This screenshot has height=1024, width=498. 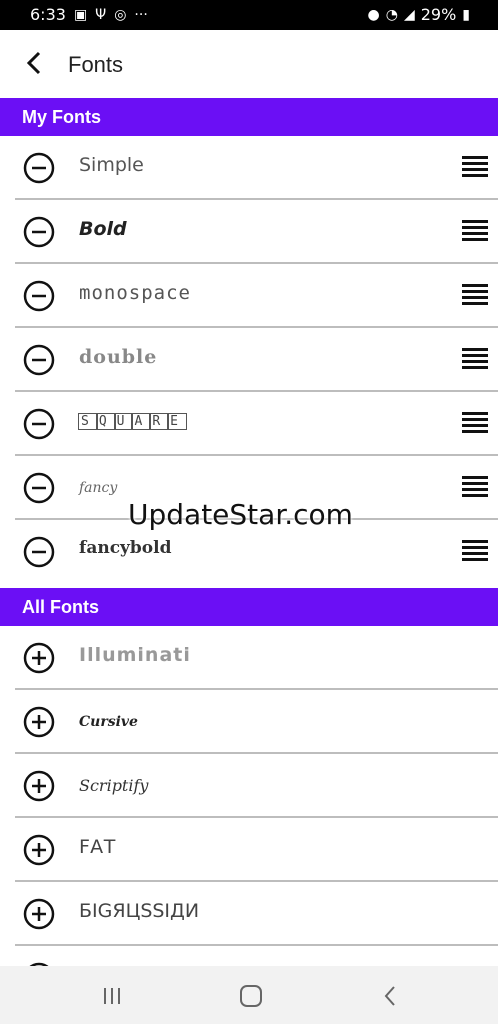 I want to click on divider, so click(x=256, y=945).